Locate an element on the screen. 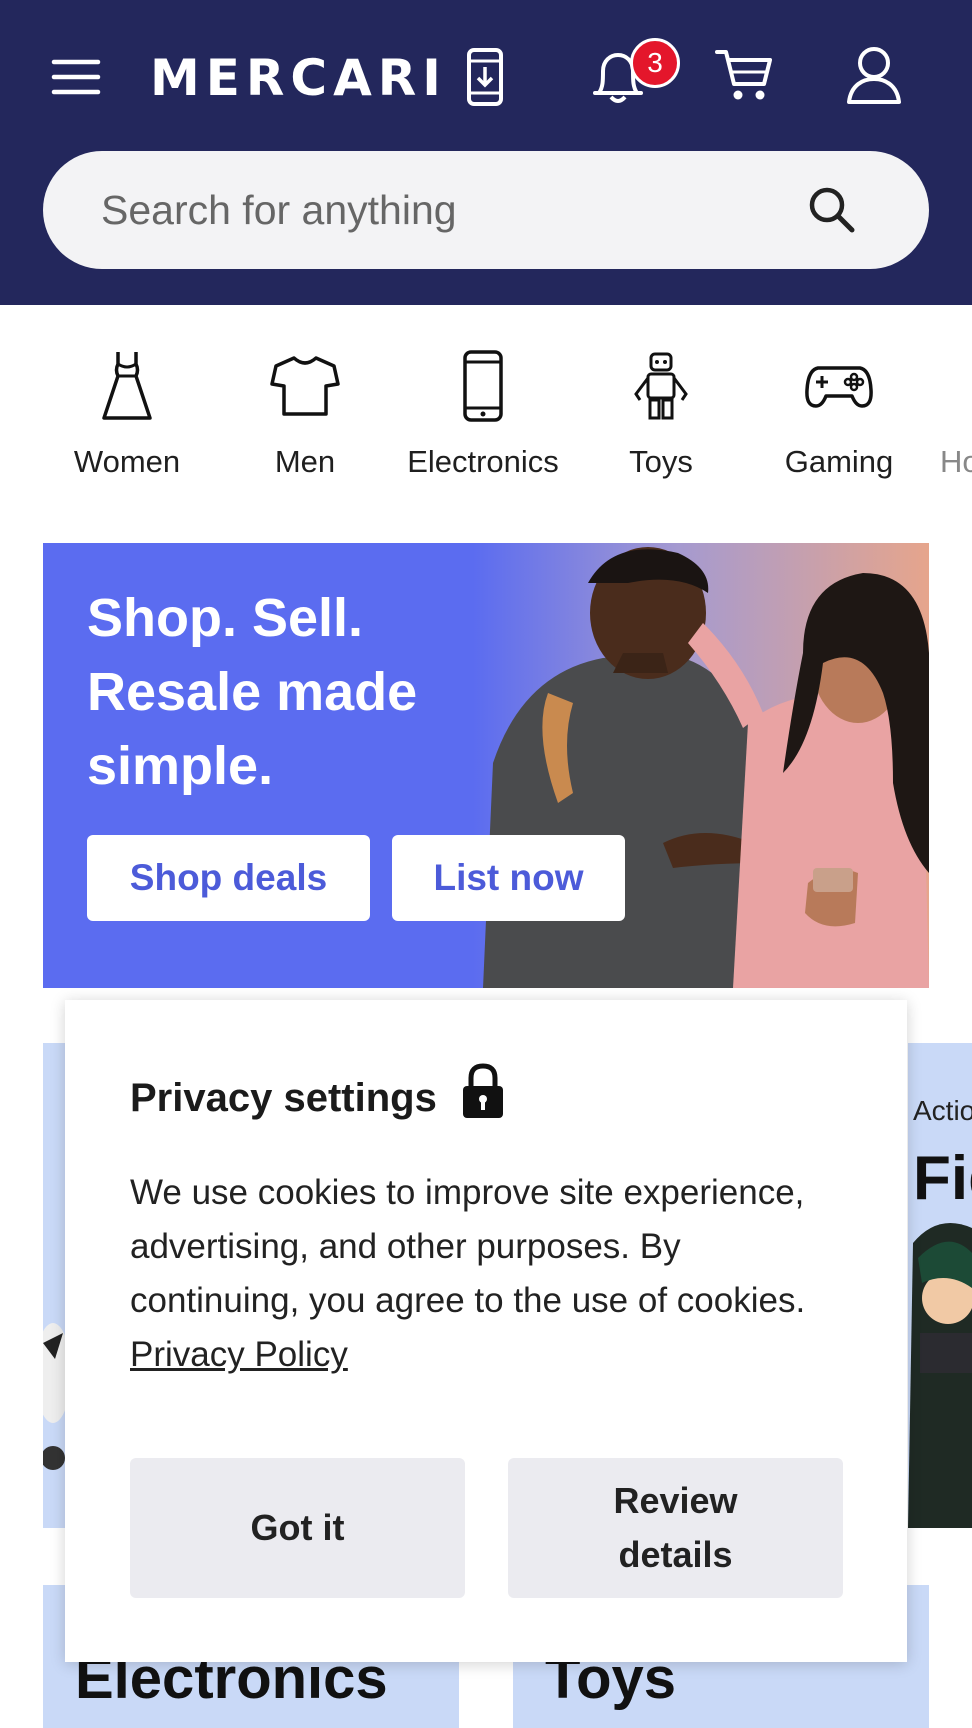 Image resolution: width=972 pixels, height=1728 pixels. category-label: Toys is located at coordinates (661, 461).